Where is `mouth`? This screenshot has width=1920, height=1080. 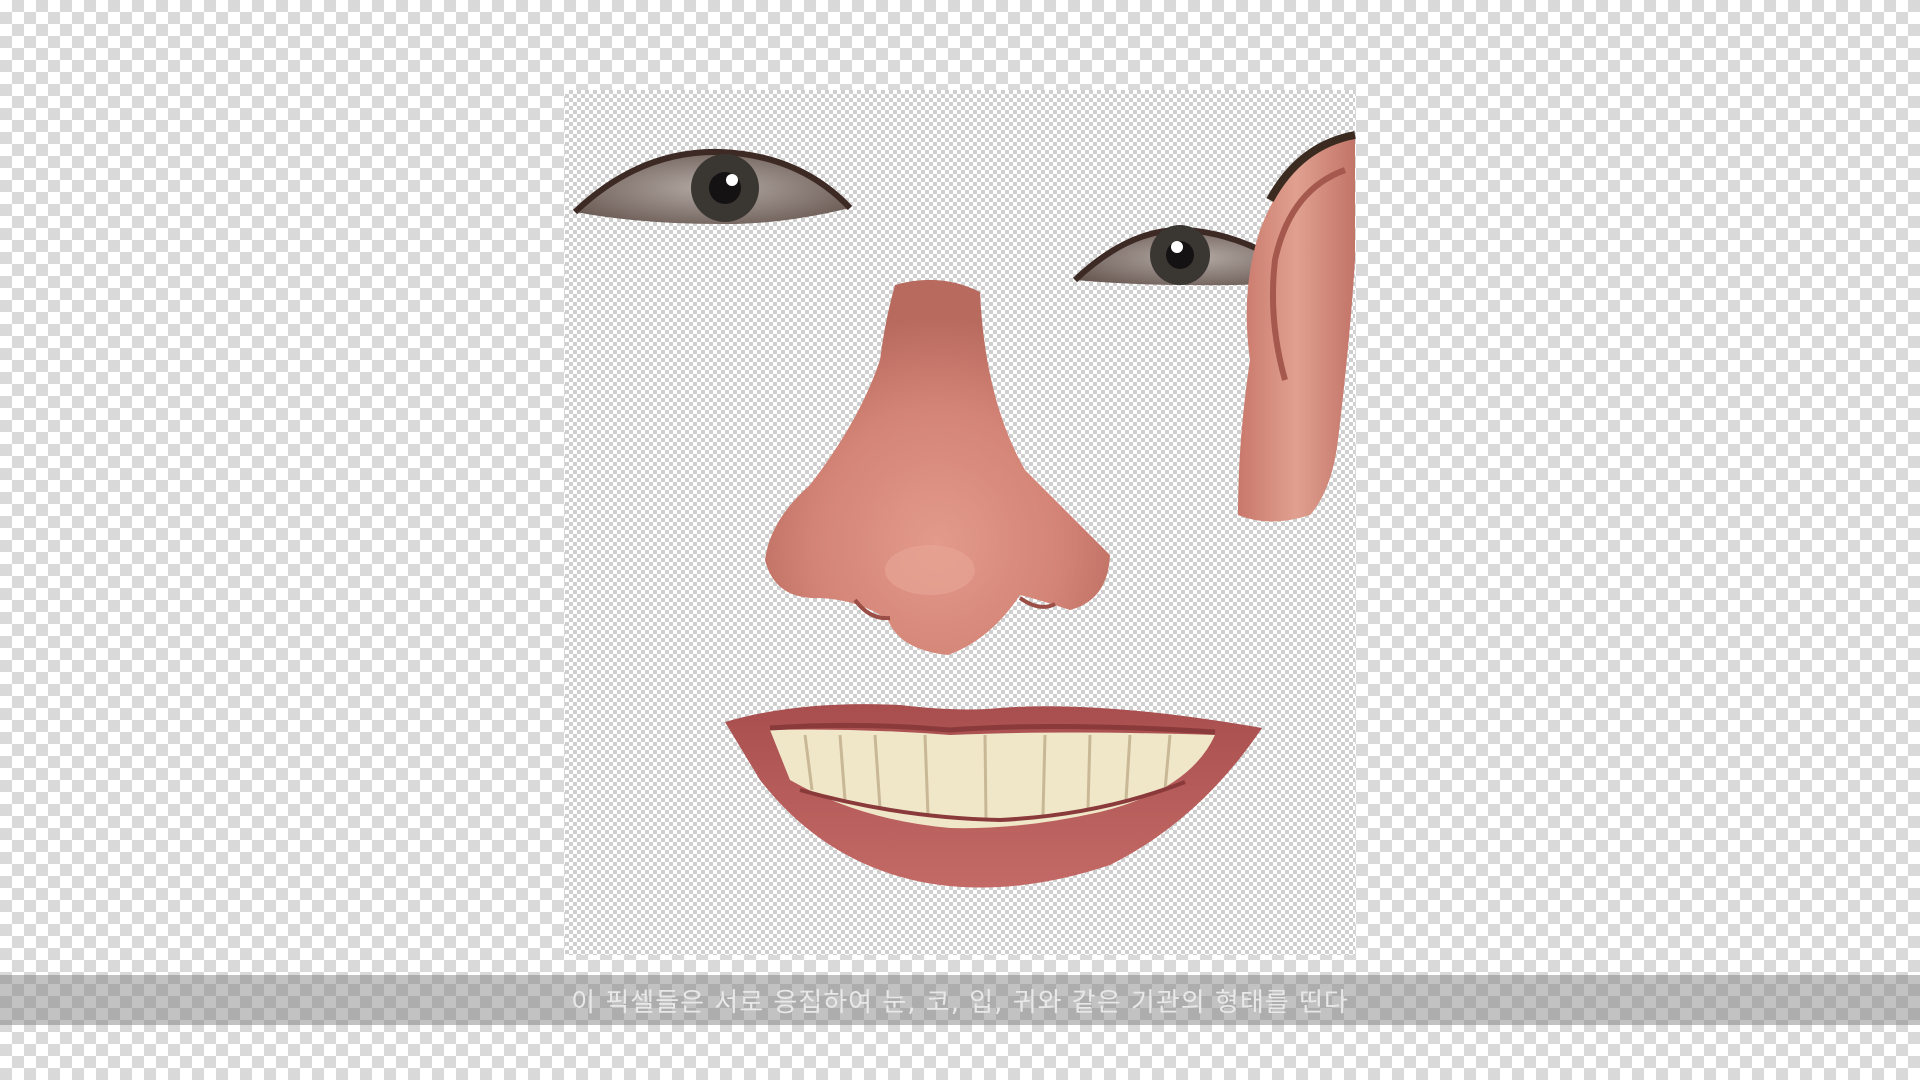
mouth is located at coordinates (993, 796).